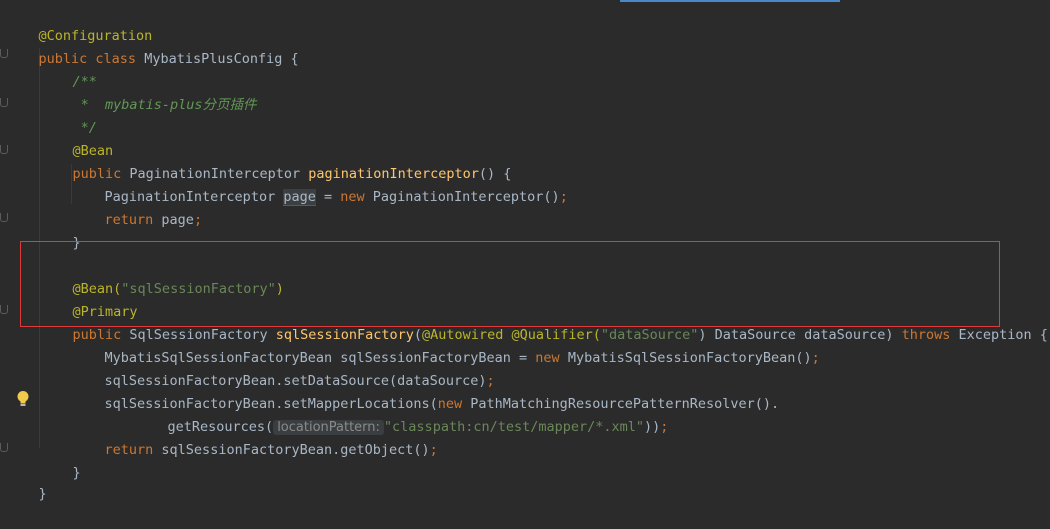 This screenshot has width=1050, height=529. Describe the element at coordinates (68, 69) in the screenshot. I see `code-line: /**` at that location.